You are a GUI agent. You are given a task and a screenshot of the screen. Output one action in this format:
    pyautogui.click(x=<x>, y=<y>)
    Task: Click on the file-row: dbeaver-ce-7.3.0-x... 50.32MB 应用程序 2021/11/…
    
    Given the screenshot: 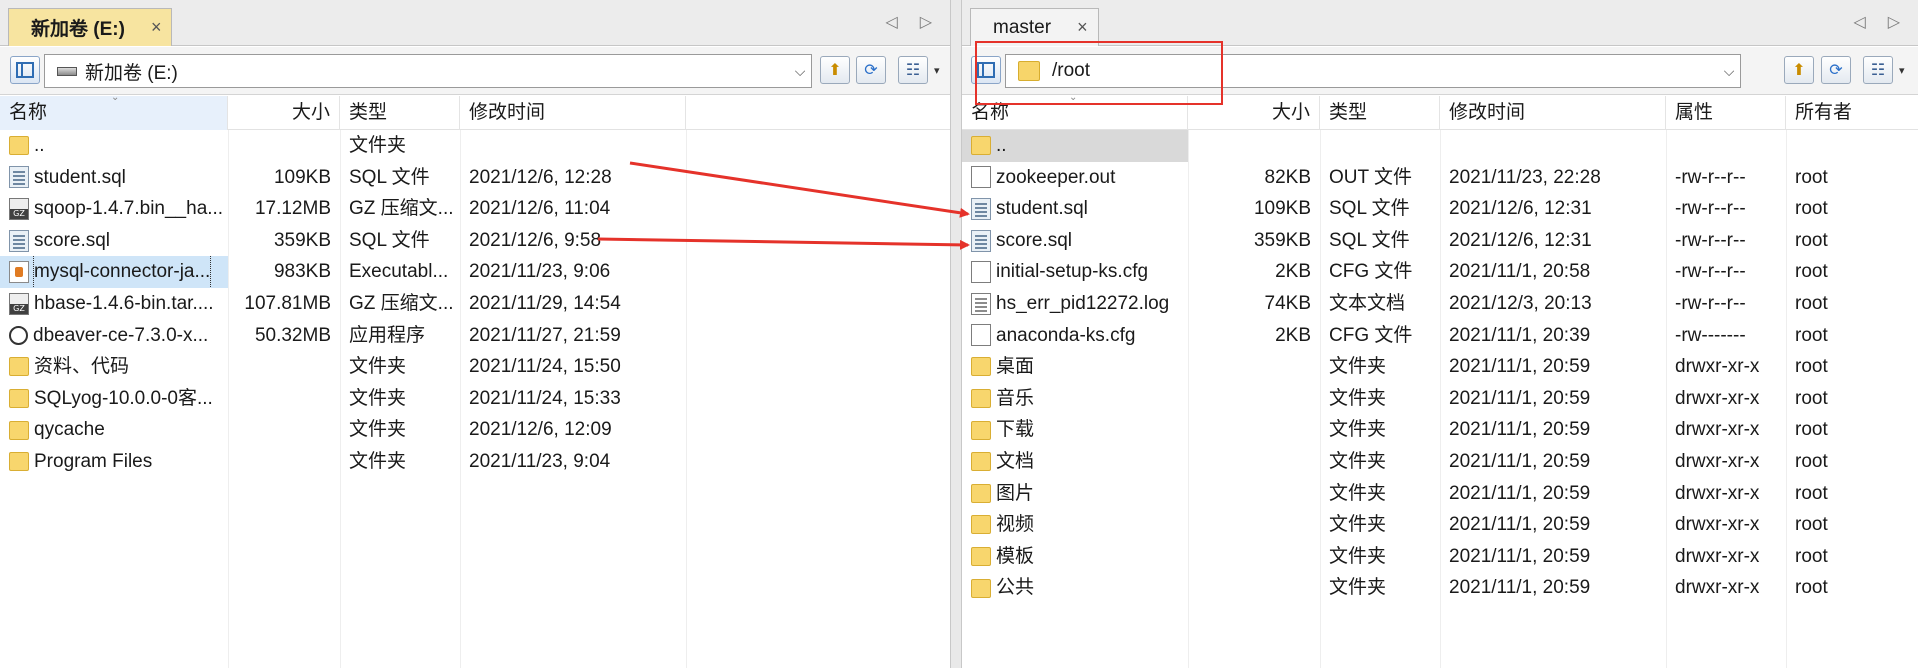 What is the action you would take?
    pyautogui.click(x=475, y=336)
    